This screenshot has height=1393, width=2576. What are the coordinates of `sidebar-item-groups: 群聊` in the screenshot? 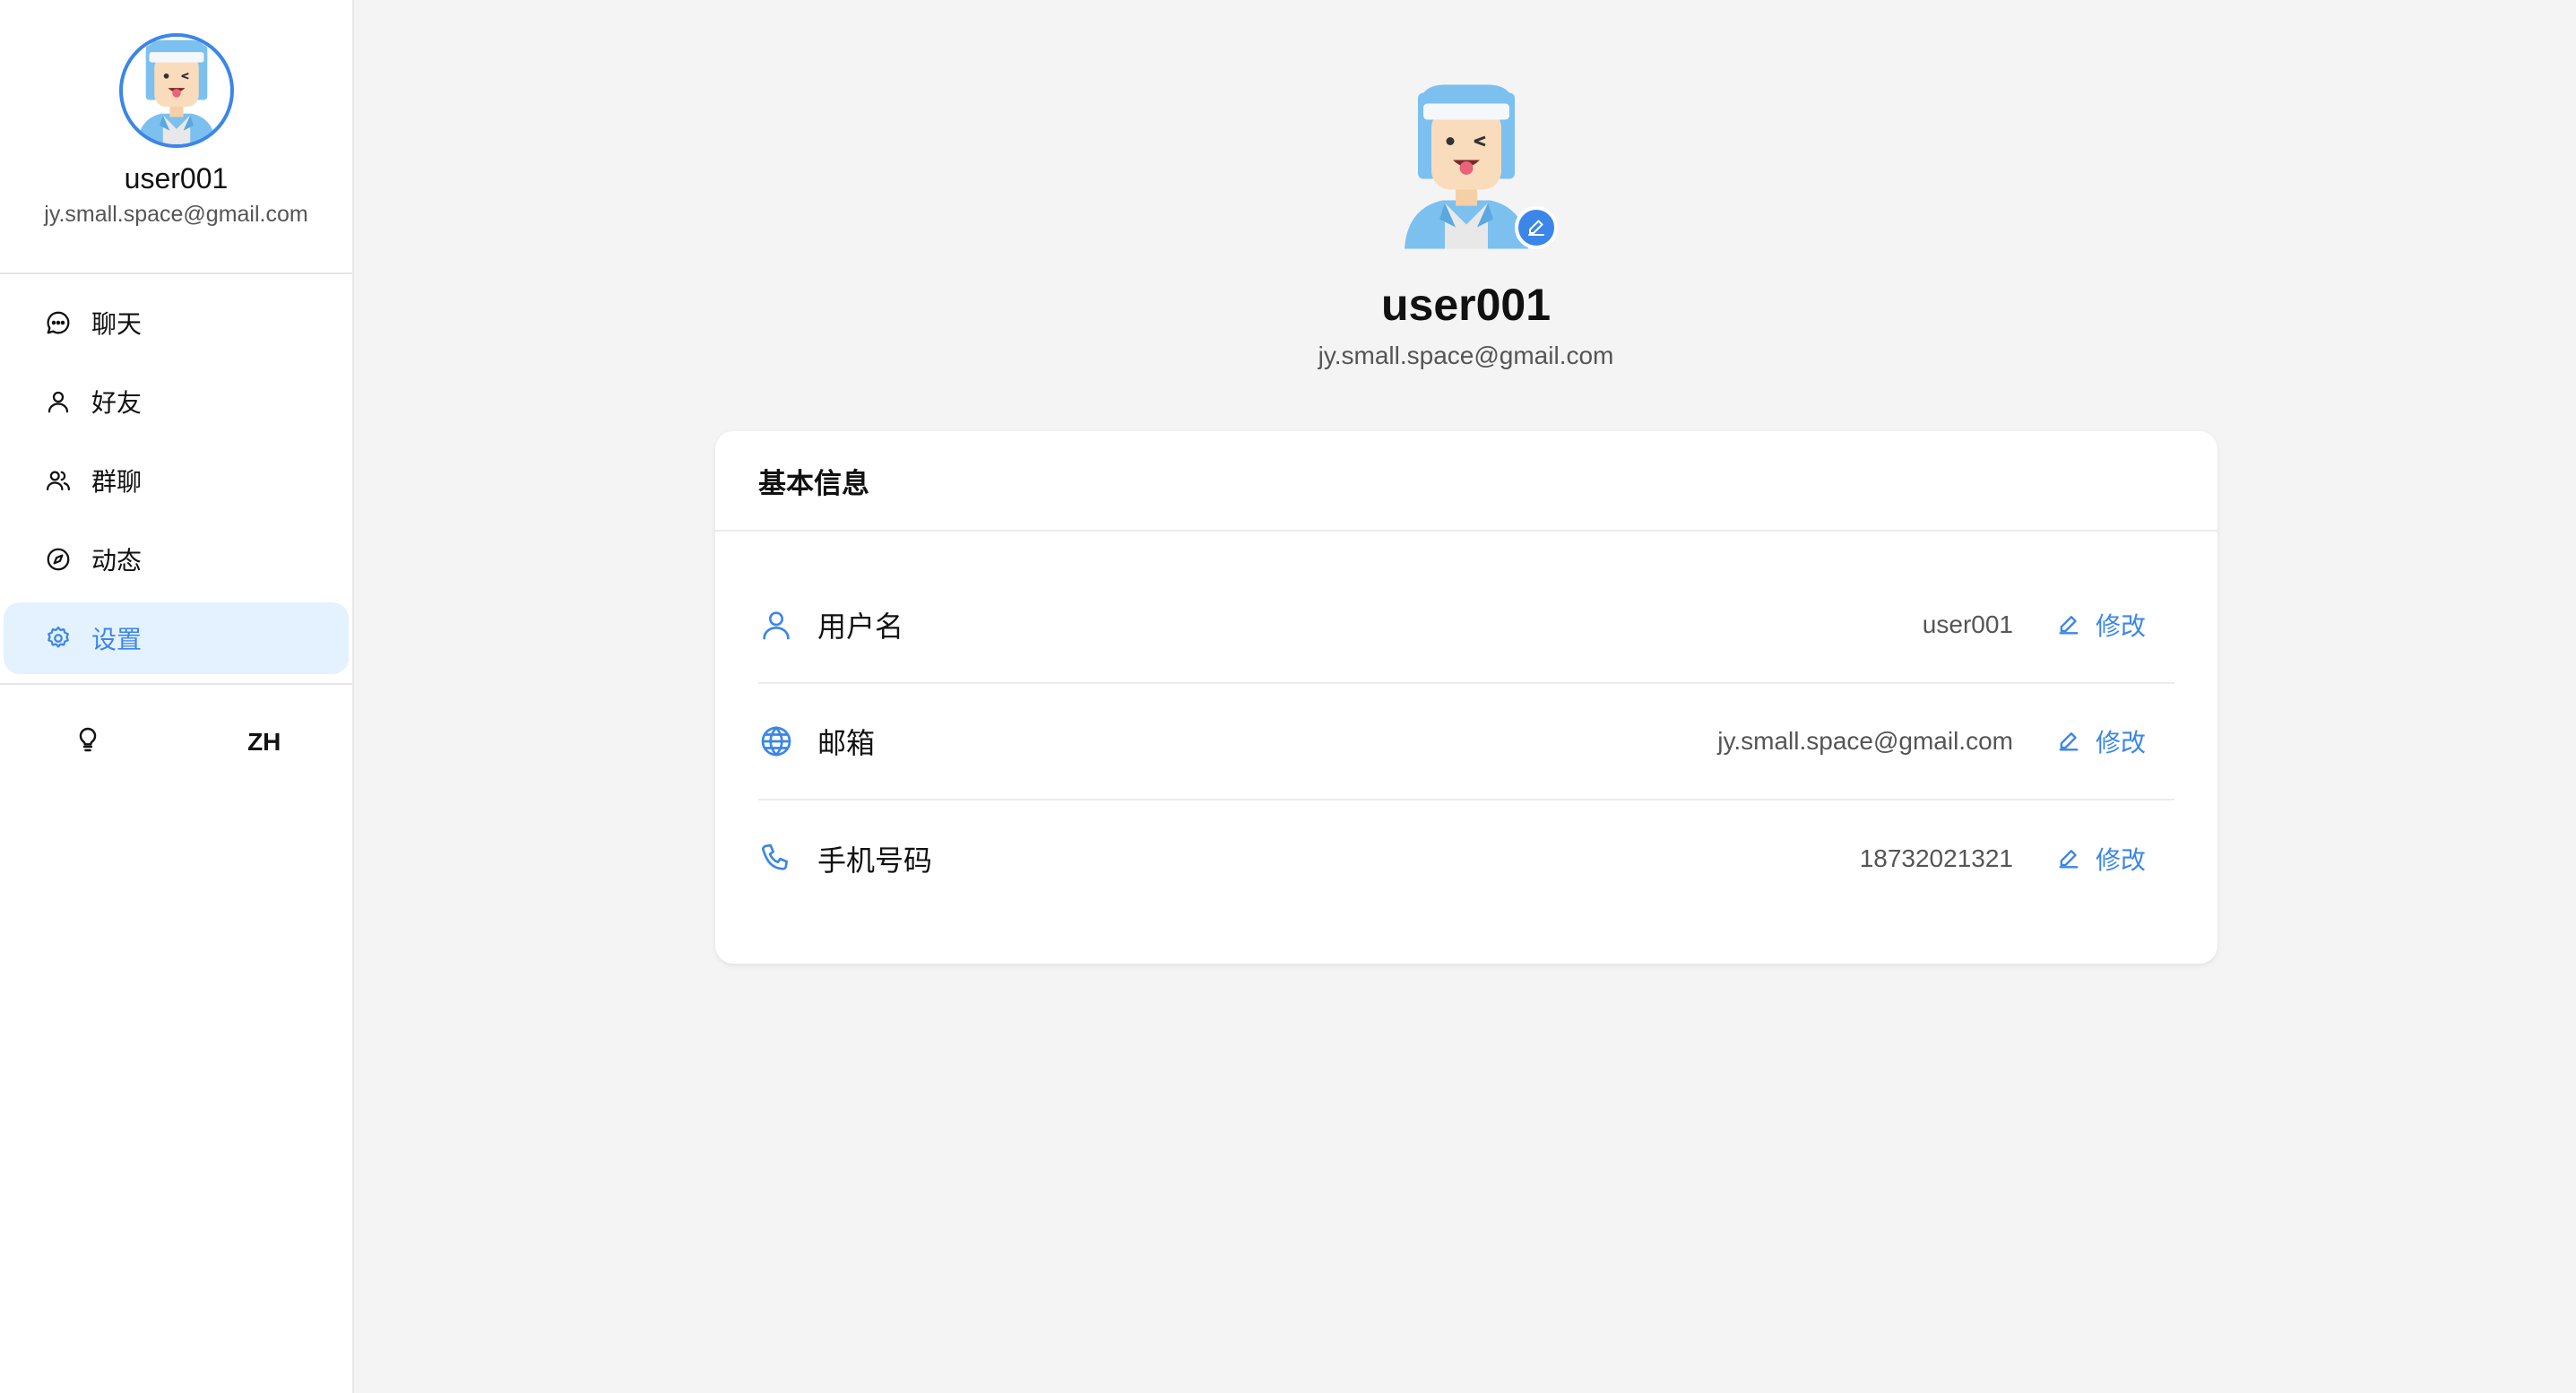 It's located at (176, 480).